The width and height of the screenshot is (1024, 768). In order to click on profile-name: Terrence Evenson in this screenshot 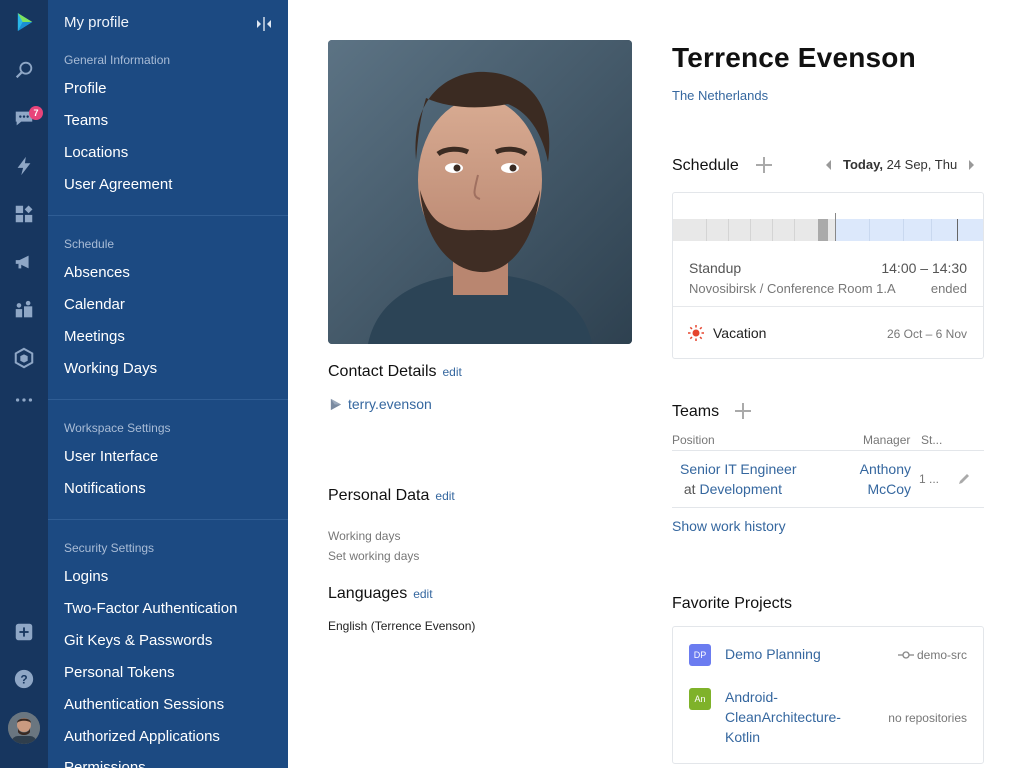, I will do `click(794, 57)`.